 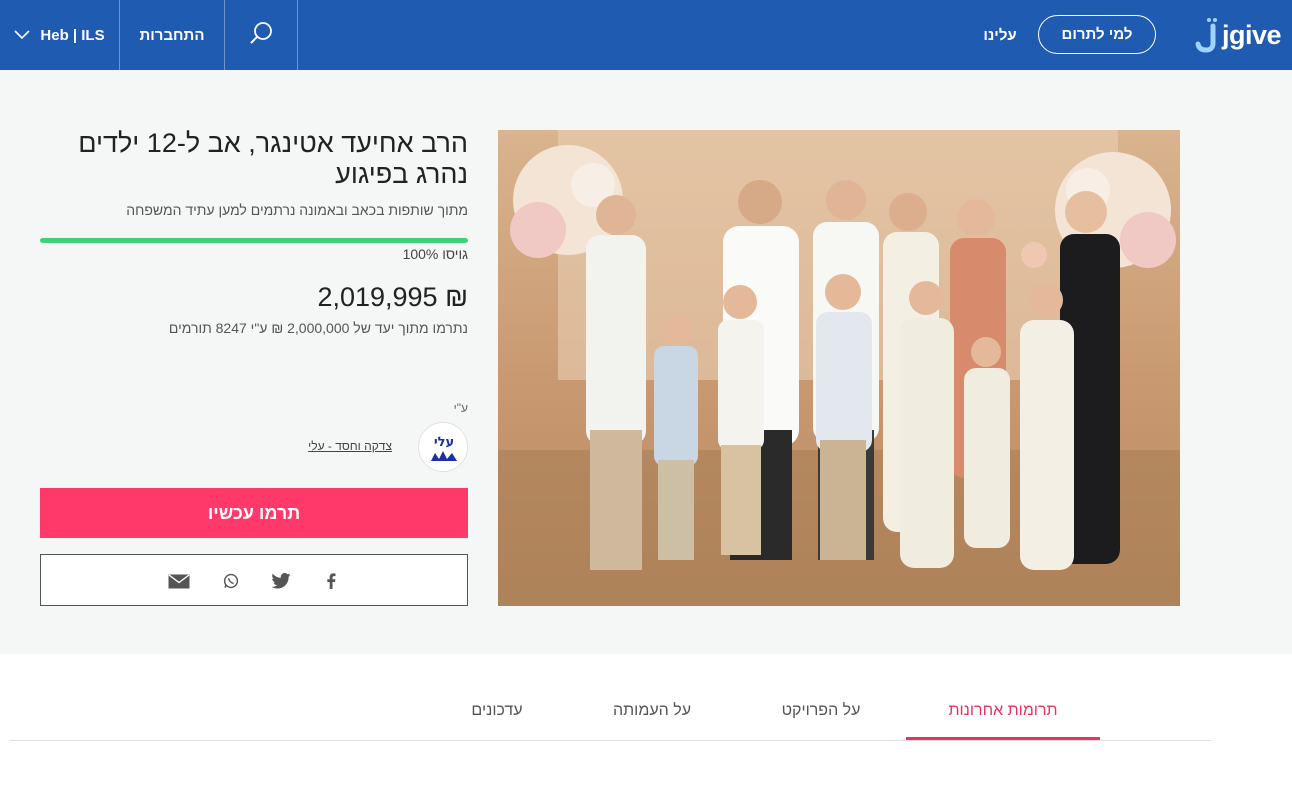 I want to click on login-link: התחברות, so click(x=172, y=35).